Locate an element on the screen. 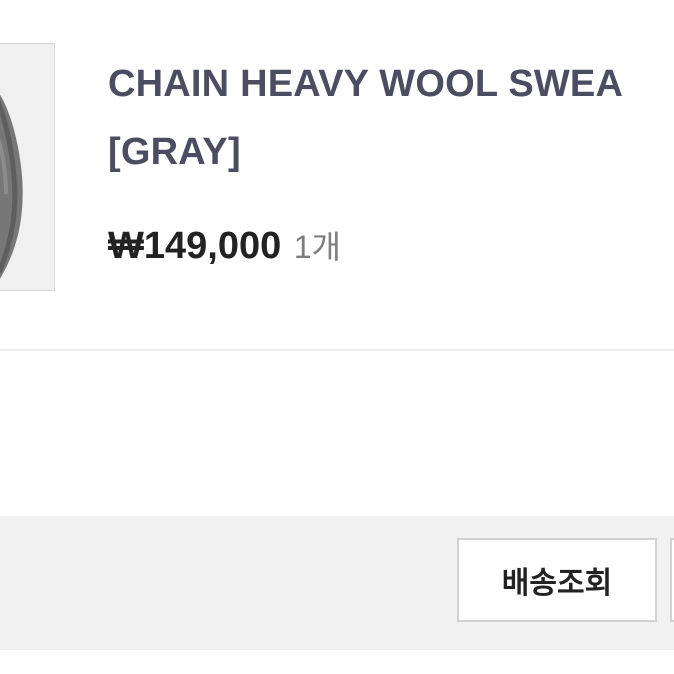 The width and height of the screenshot is (674, 674). sweater-image is located at coordinates (27, 167).